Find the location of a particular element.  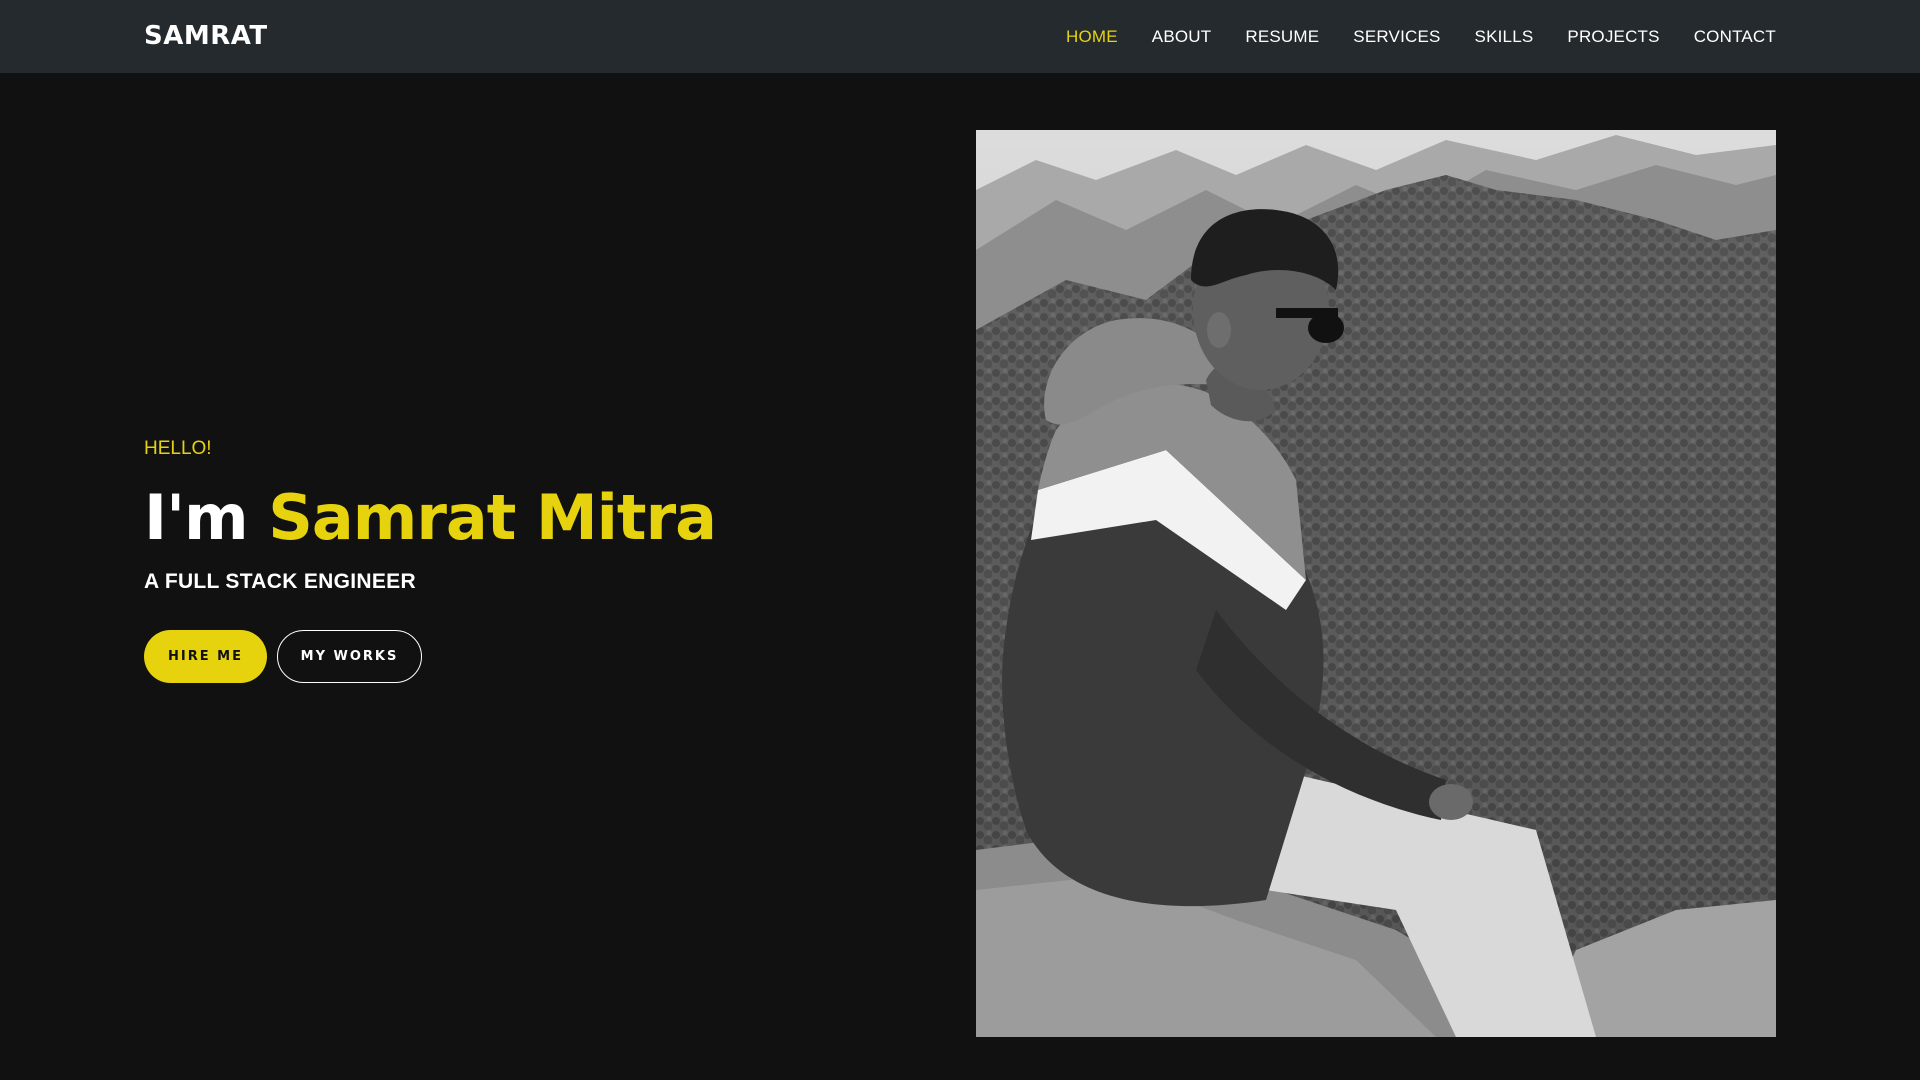

nav-link-home: HOME is located at coordinates (1092, 36).